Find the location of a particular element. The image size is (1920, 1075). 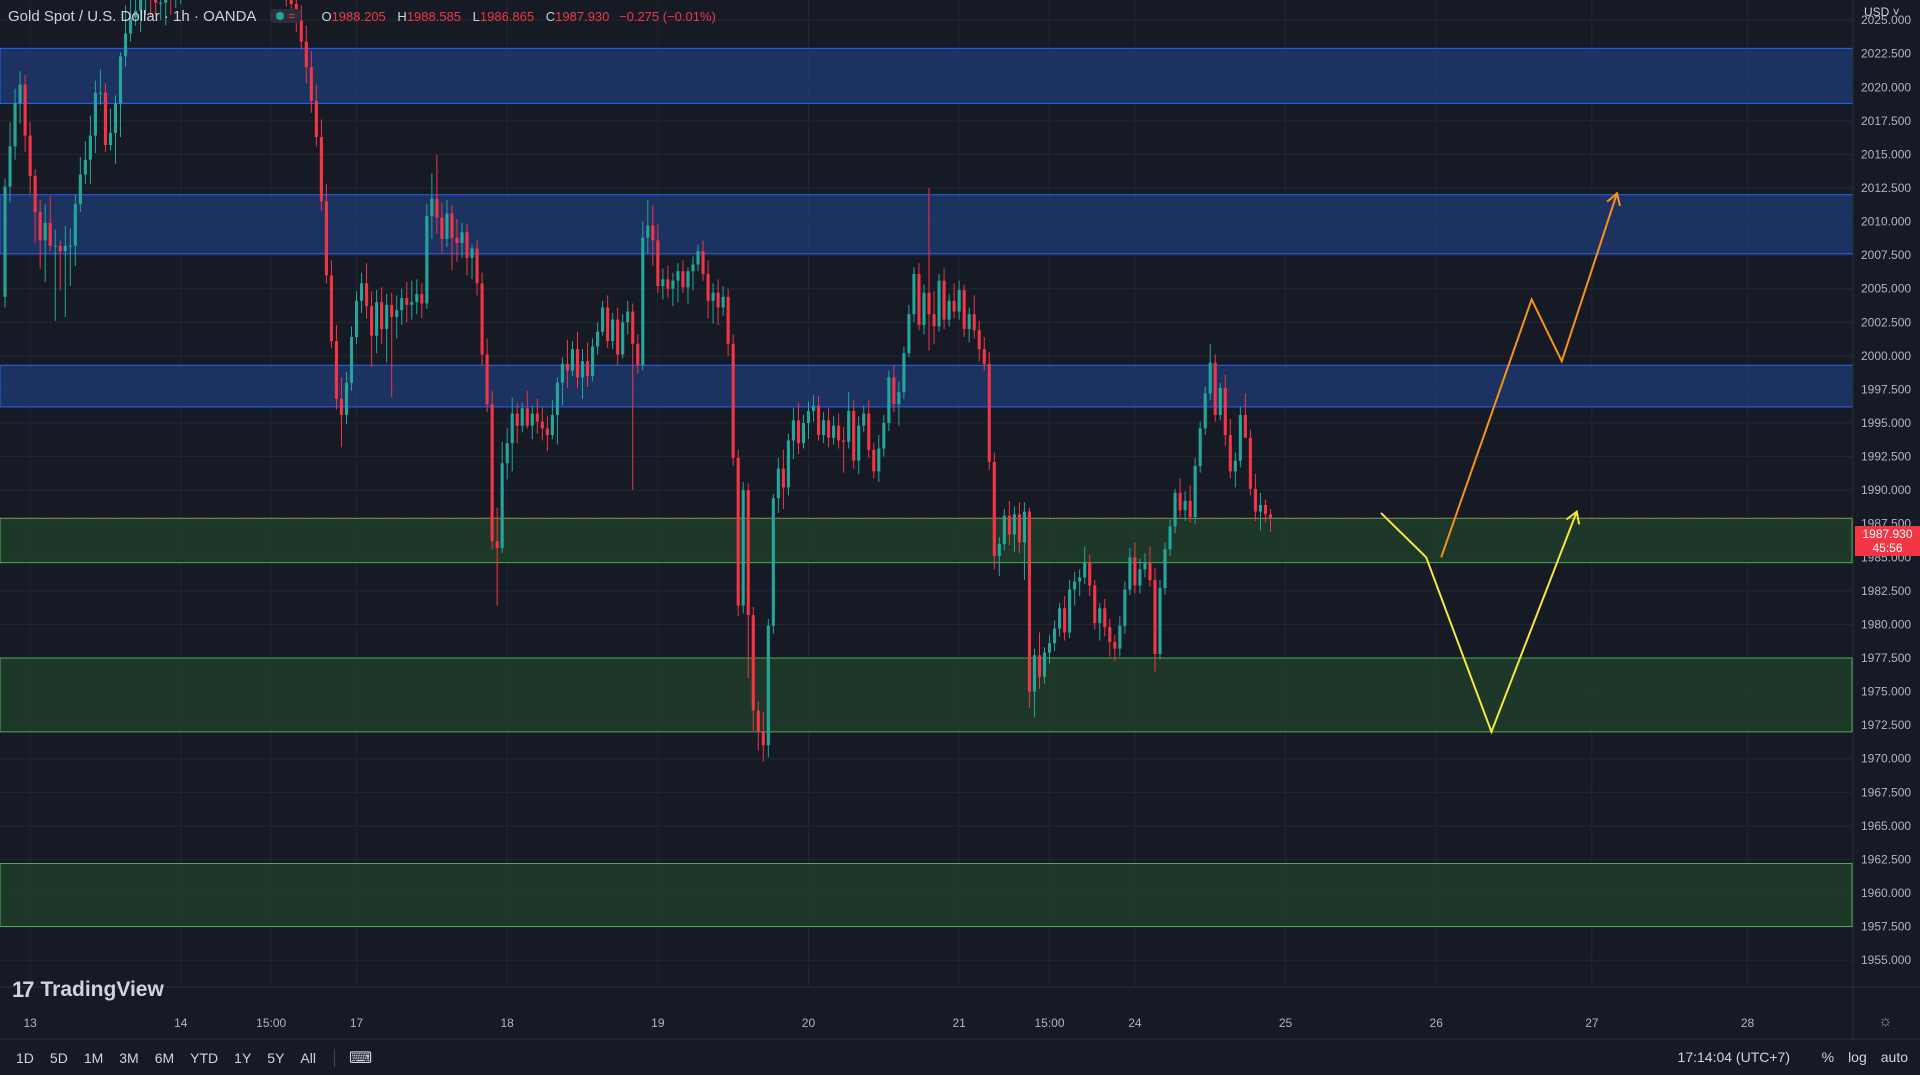

market-status: = is located at coordinates (286, 16).